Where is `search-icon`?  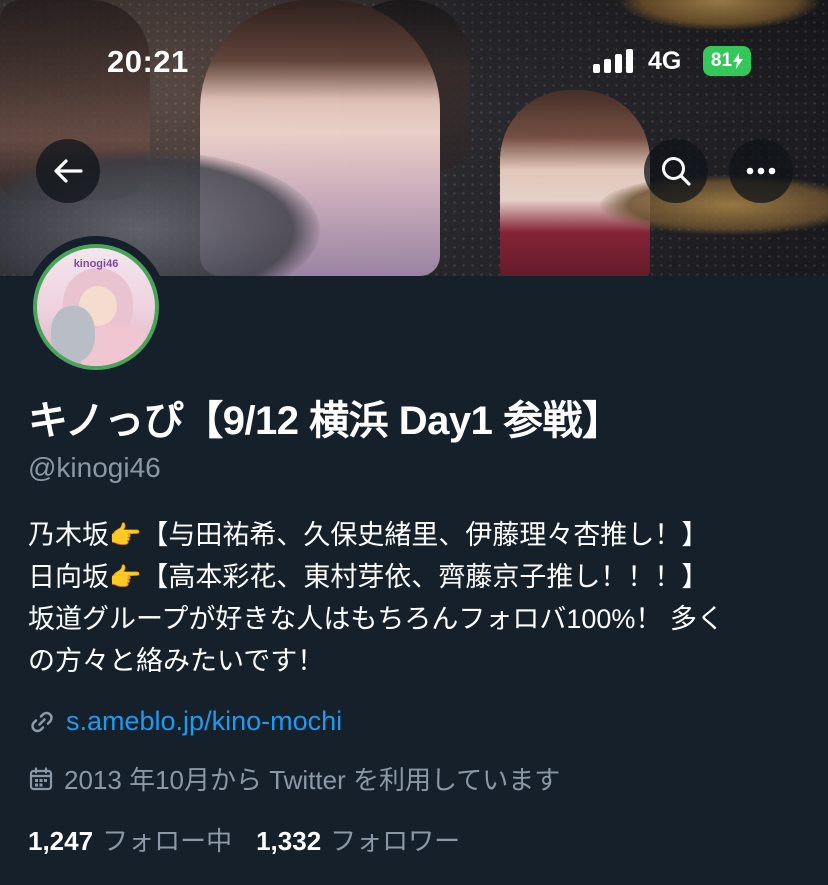
search-icon is located at coordinates (676, 171).